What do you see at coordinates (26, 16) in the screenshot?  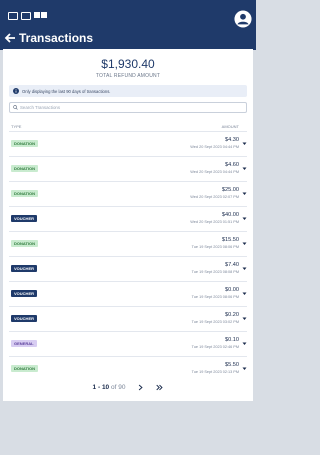 I see `partner-logo-icon` at bounding box center [26, 16].